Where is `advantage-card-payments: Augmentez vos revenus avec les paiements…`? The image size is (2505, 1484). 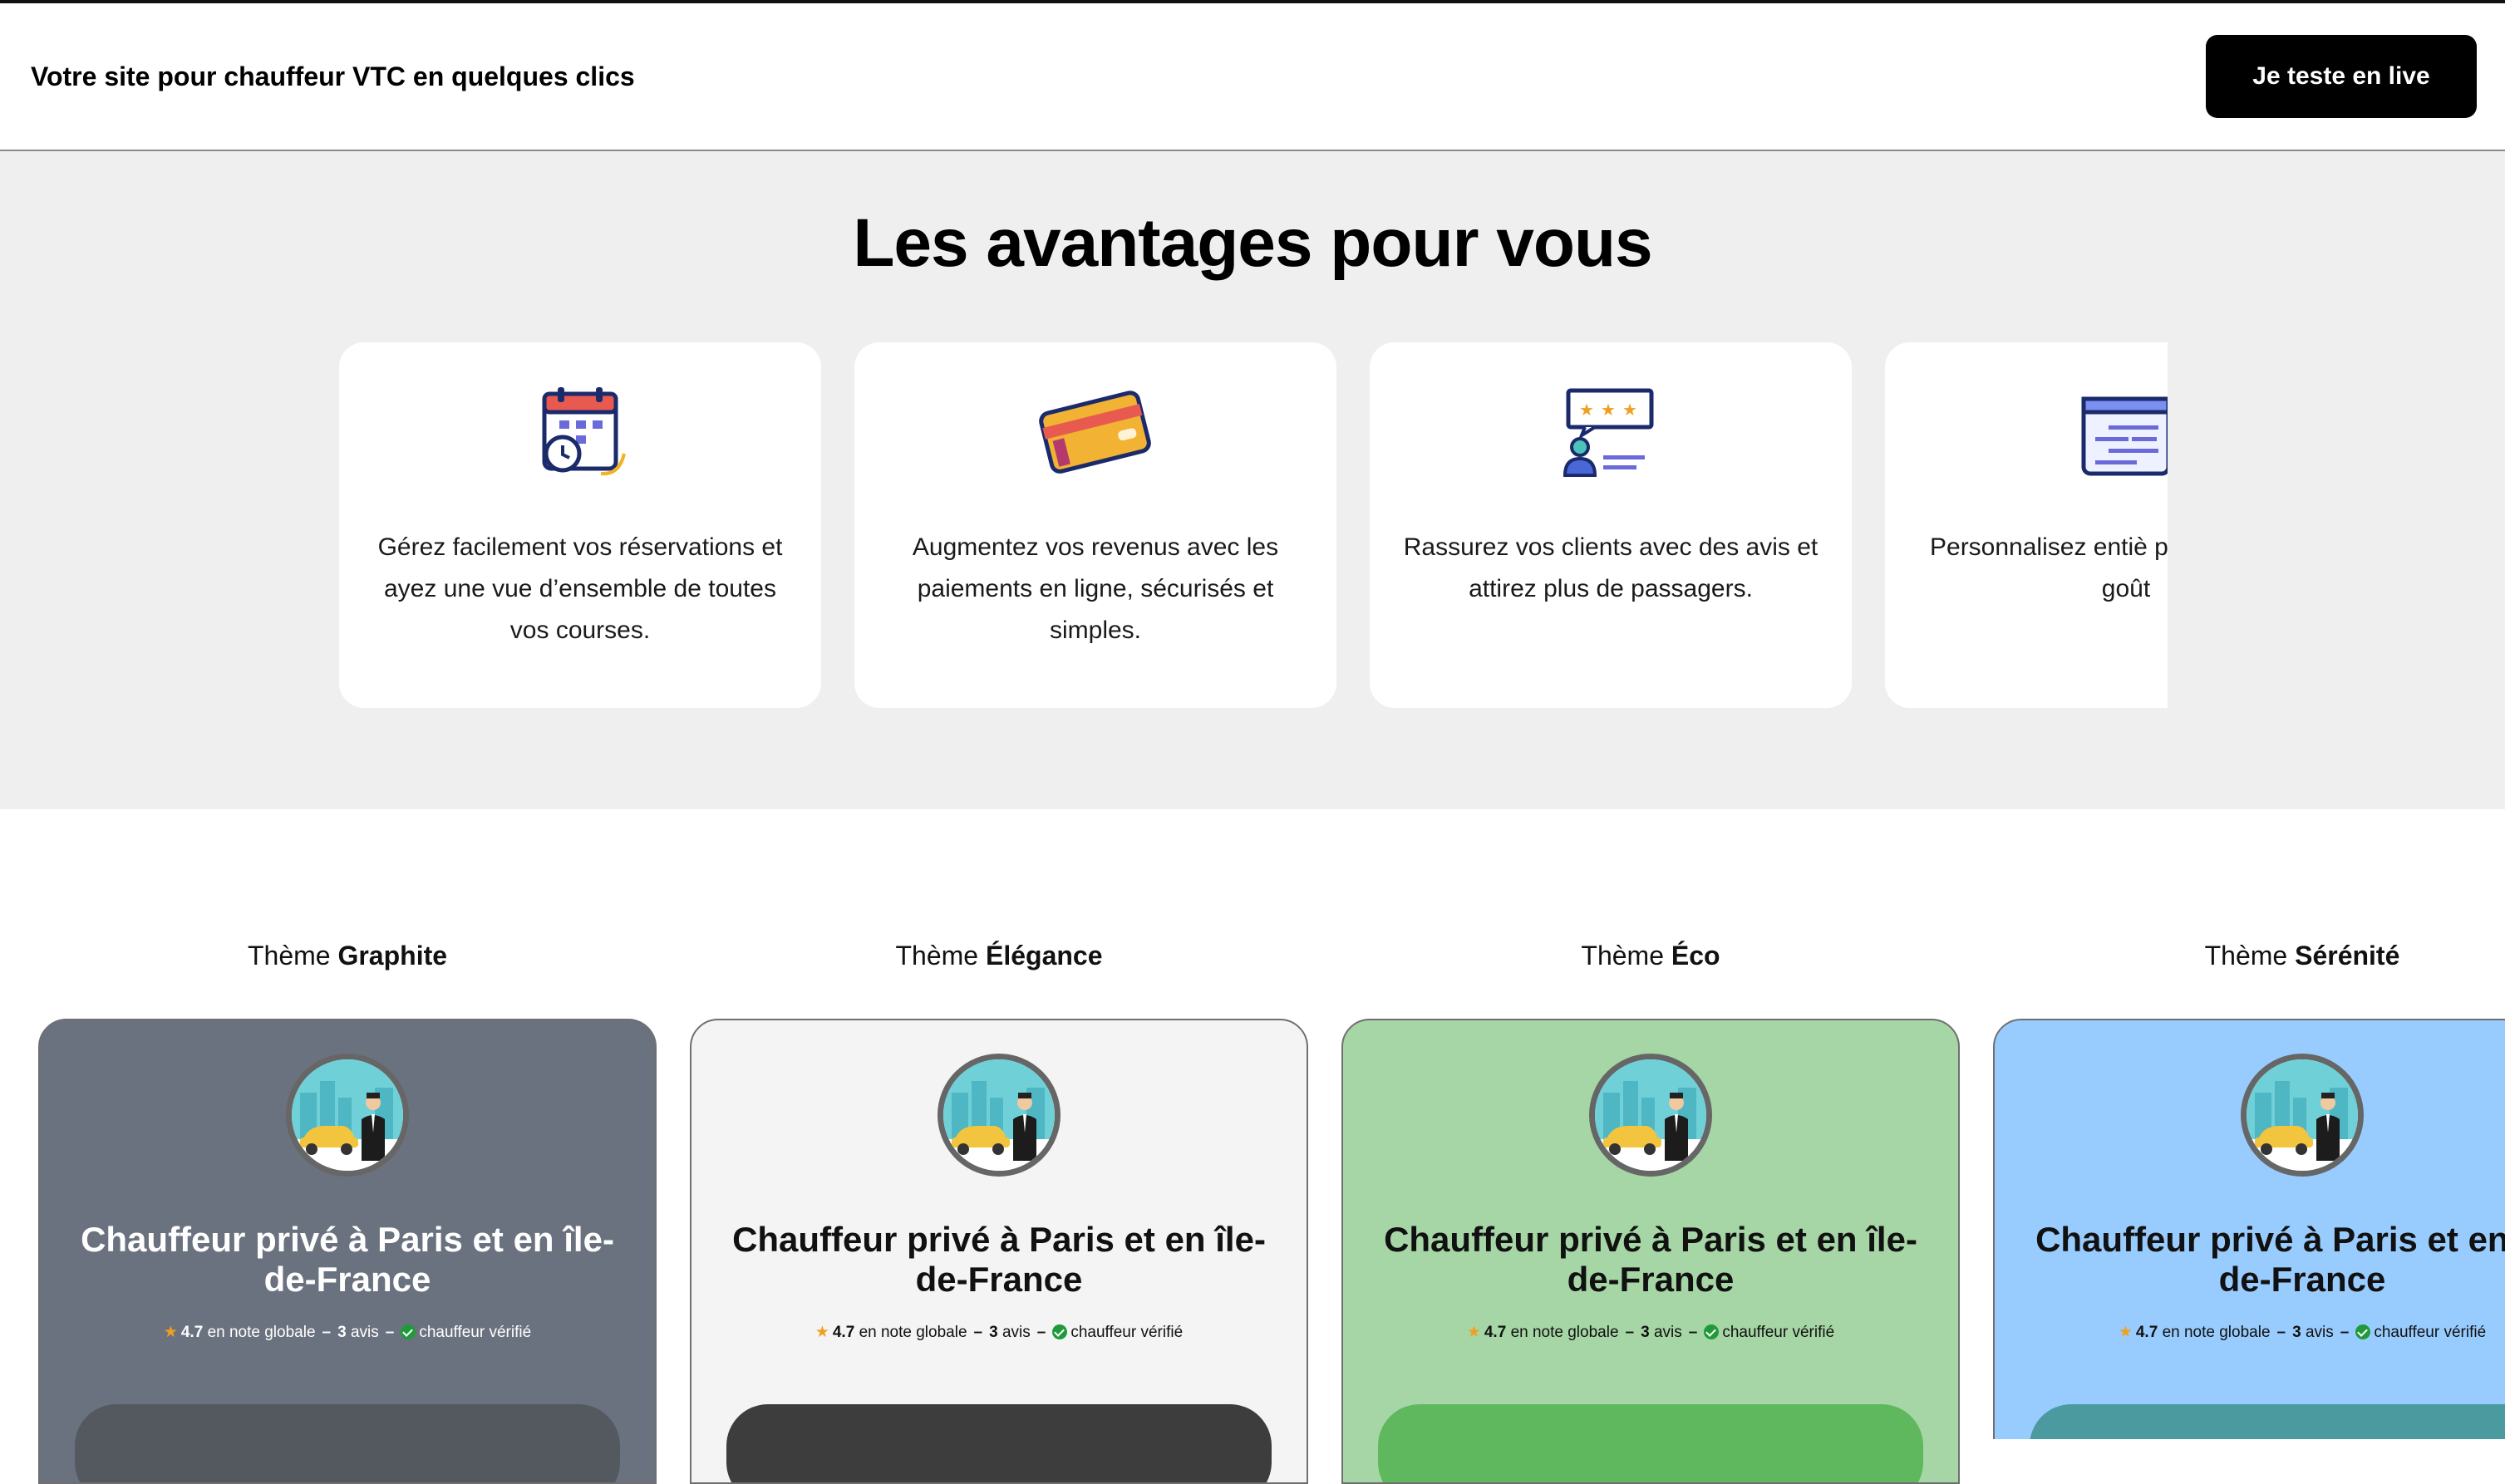
advantage-card-payments: Augmentez vos revenus avec les paiements… is located at coordinates (1095, 525).